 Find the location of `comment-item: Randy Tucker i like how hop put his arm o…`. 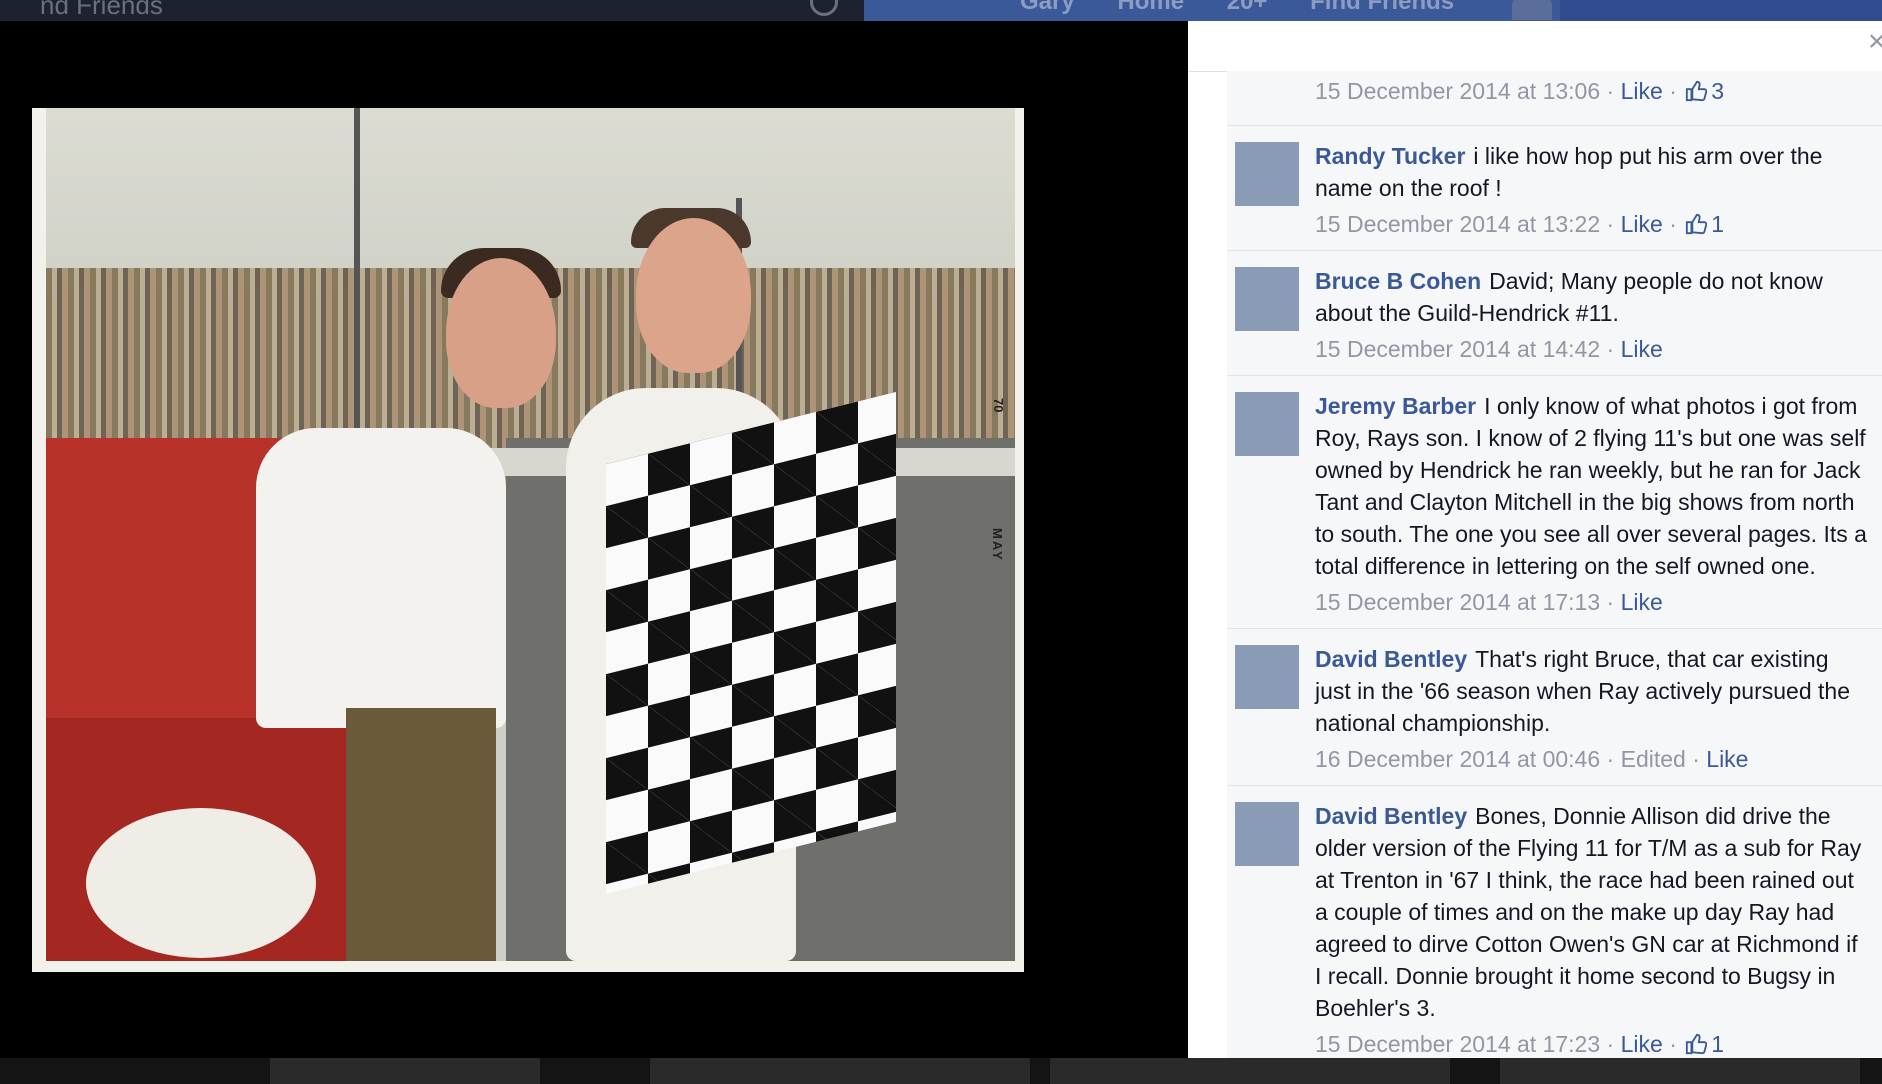

comment-item: Randy Tucker i like how hop put his arm o… is located at coordinates (1554, 188).